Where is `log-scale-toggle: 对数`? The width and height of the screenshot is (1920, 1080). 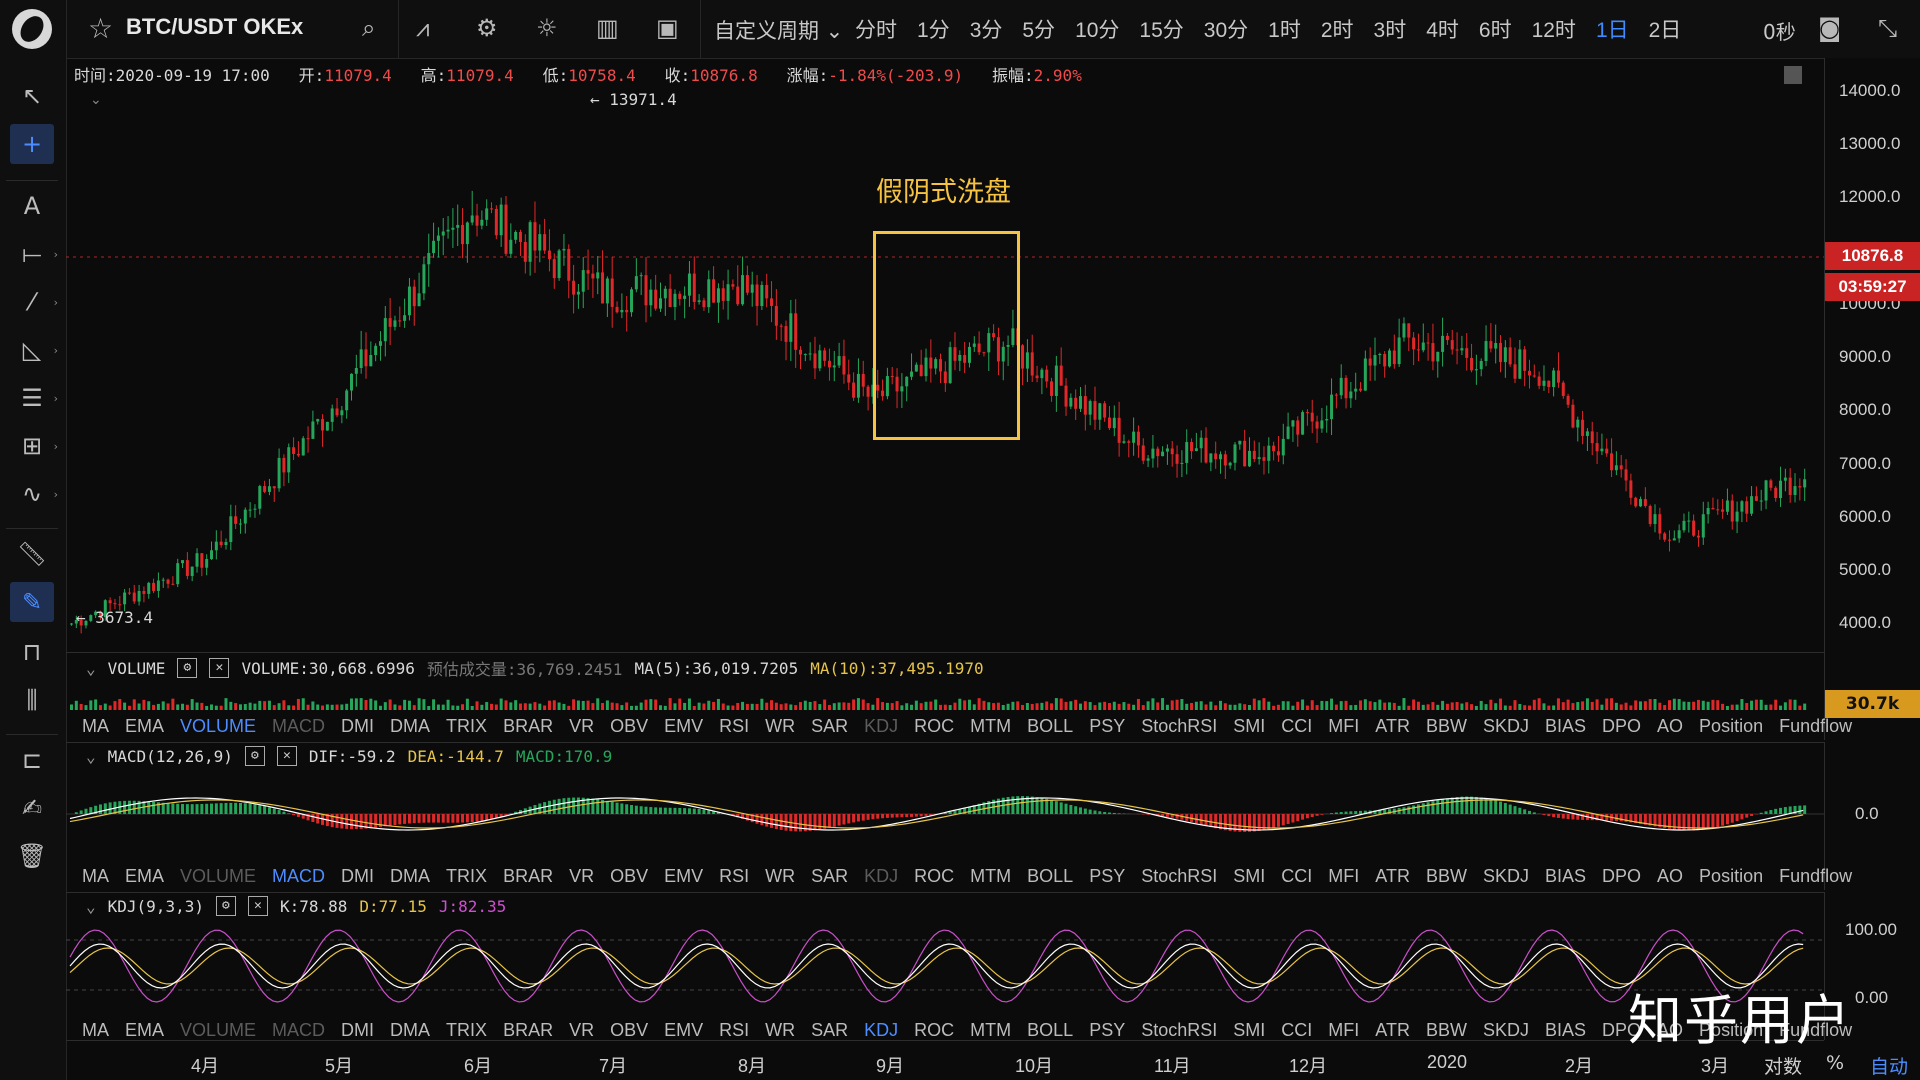
log-scale-toggle: 对数 is located at coordinates (1783, 1065).